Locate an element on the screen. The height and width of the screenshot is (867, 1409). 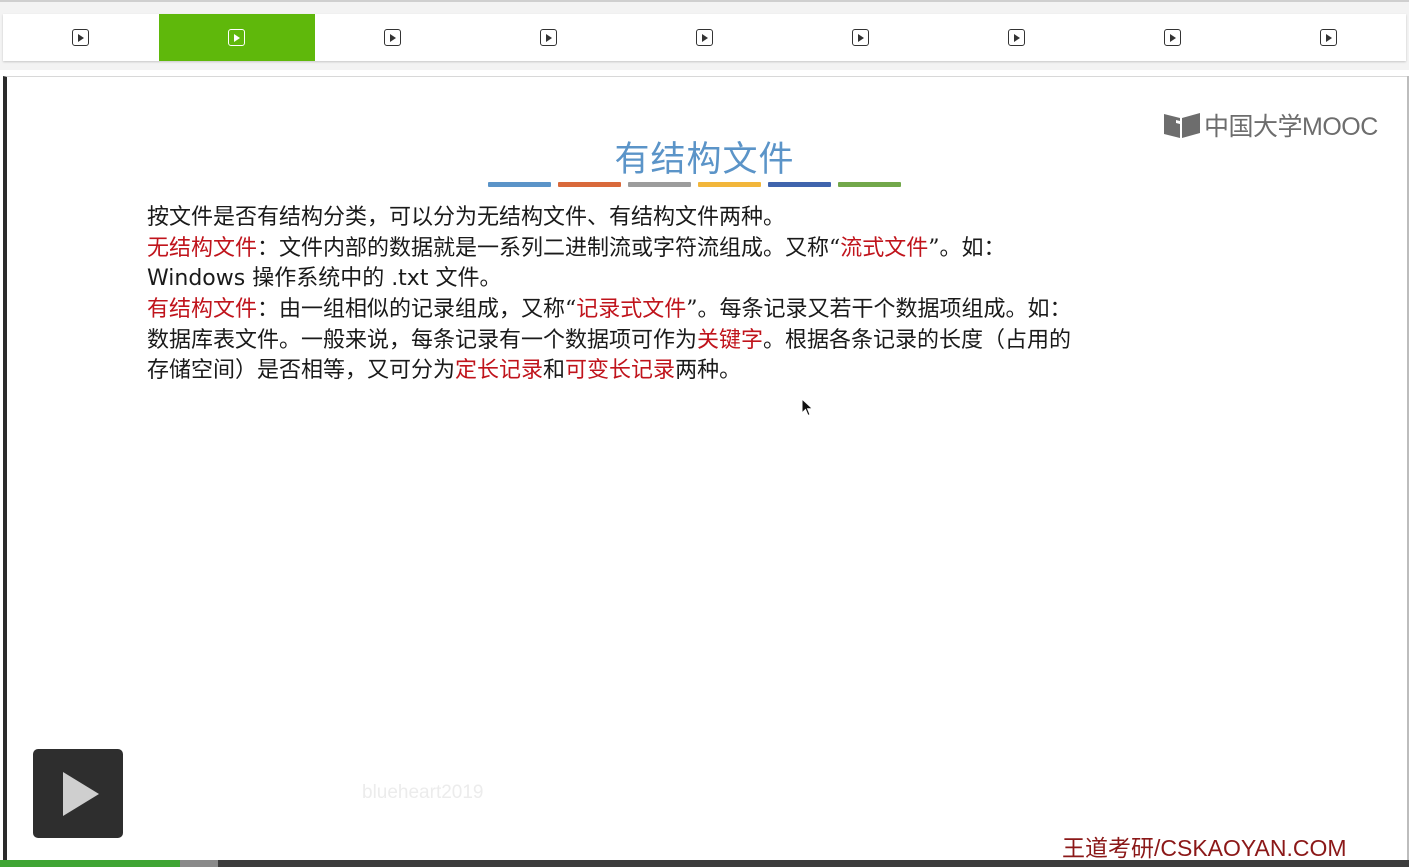
structured-line-2a: 数据库表文件。一般来说，每条记录有一个数据项可作为 is located at coordinates (422, 340).